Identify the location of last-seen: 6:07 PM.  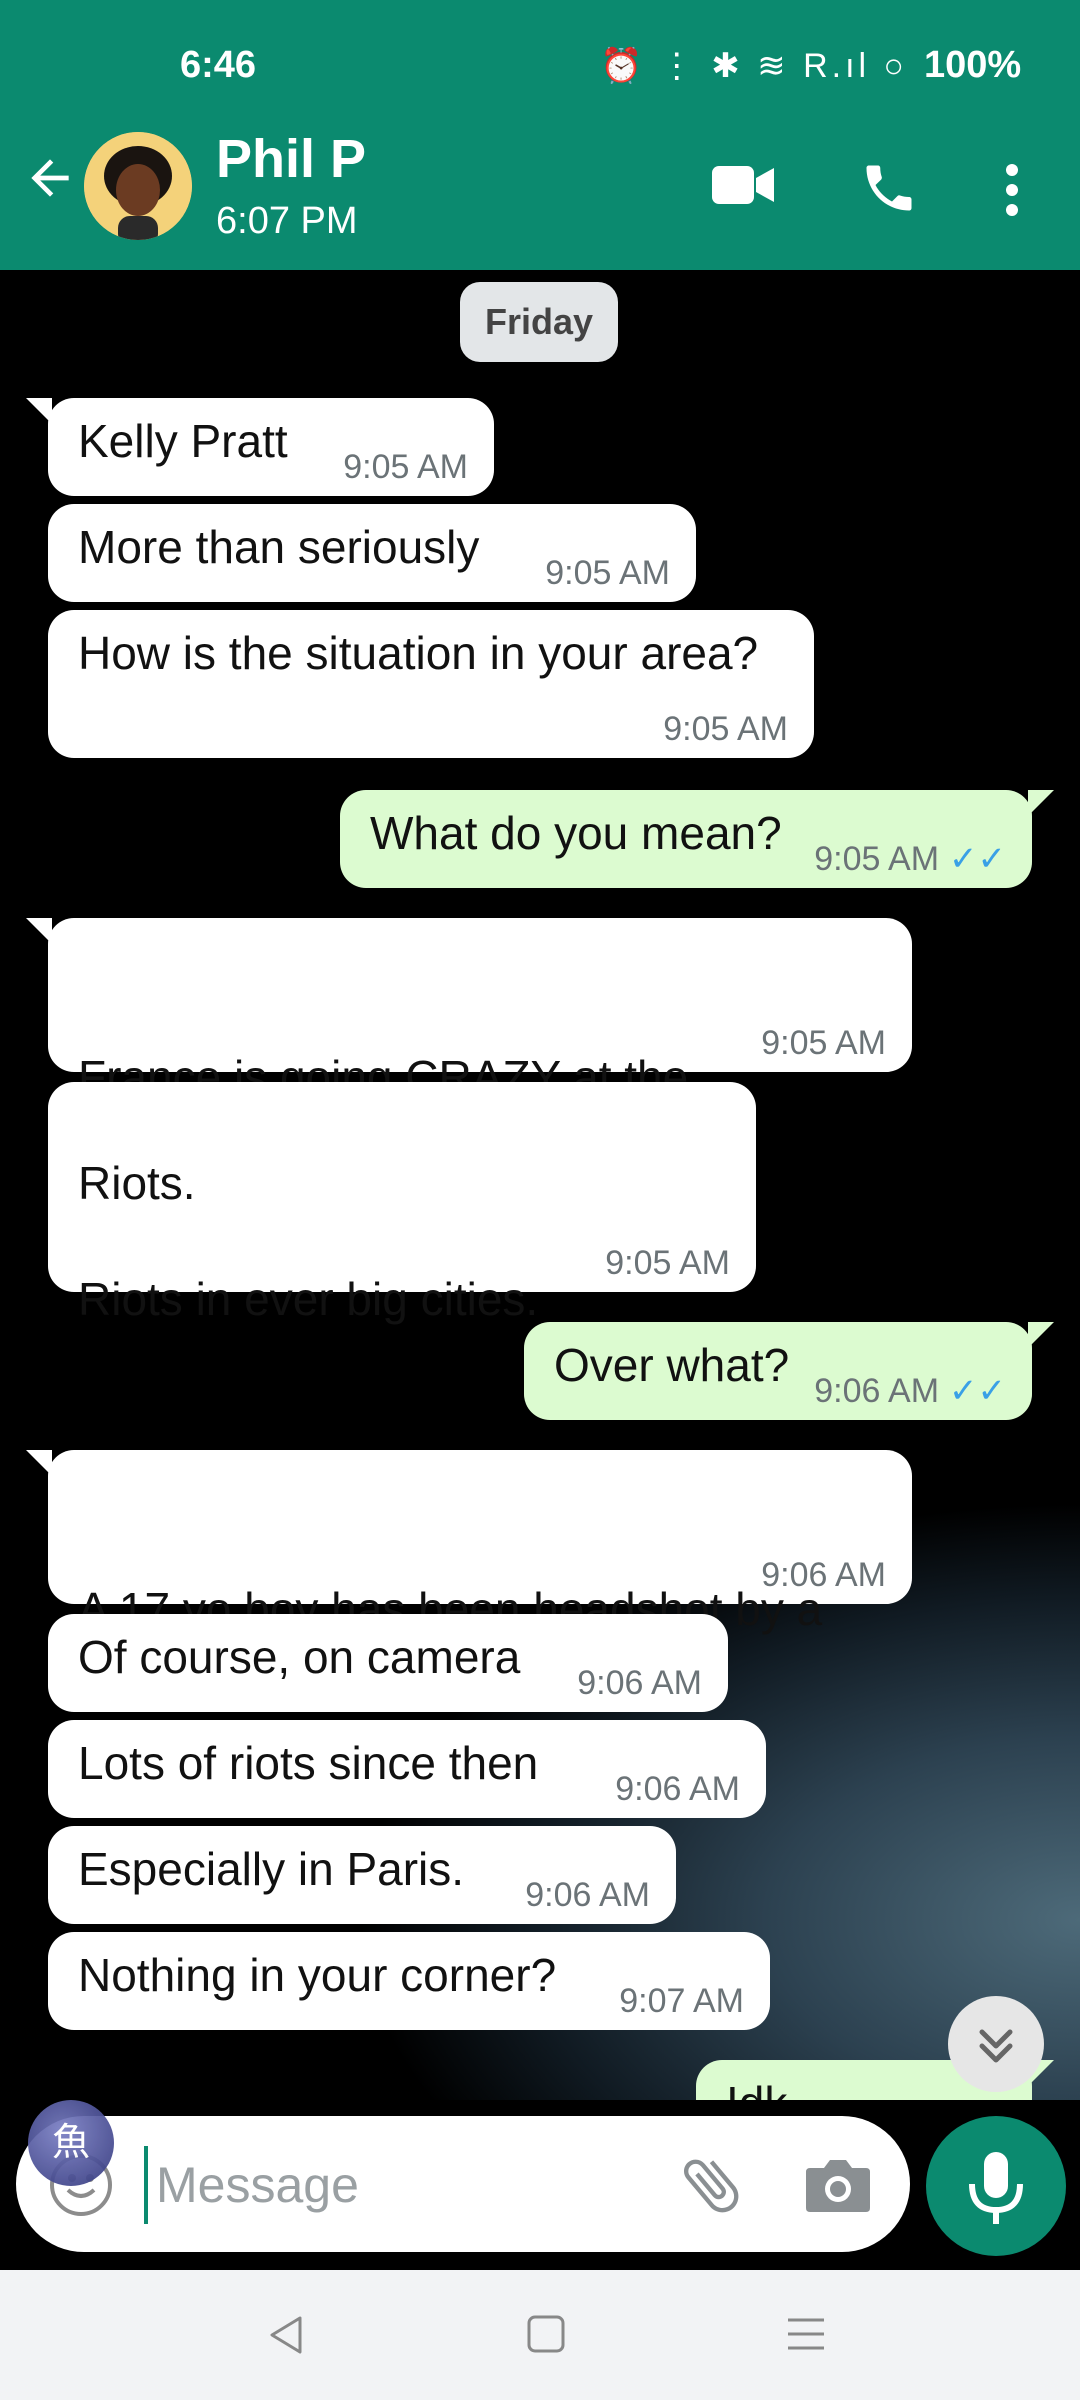
(287, 221).